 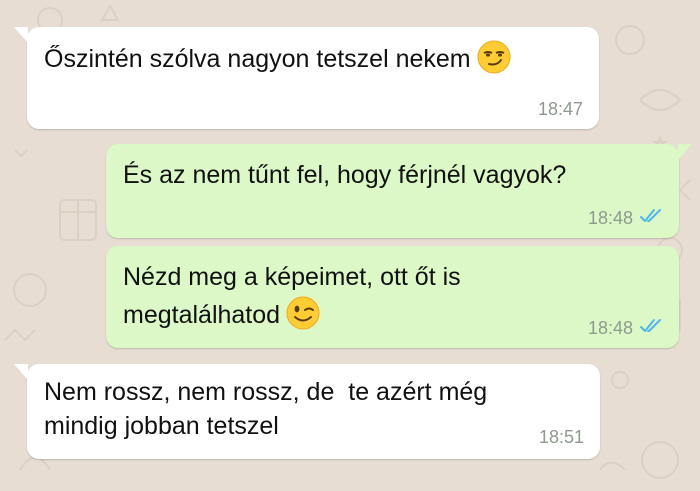 What do you see at coordinates (345, 175) in the screenshot?
I see `message-text: És az nem tűnt fel, hogy férjnél vagyok?` at bounding box center [345, 175].